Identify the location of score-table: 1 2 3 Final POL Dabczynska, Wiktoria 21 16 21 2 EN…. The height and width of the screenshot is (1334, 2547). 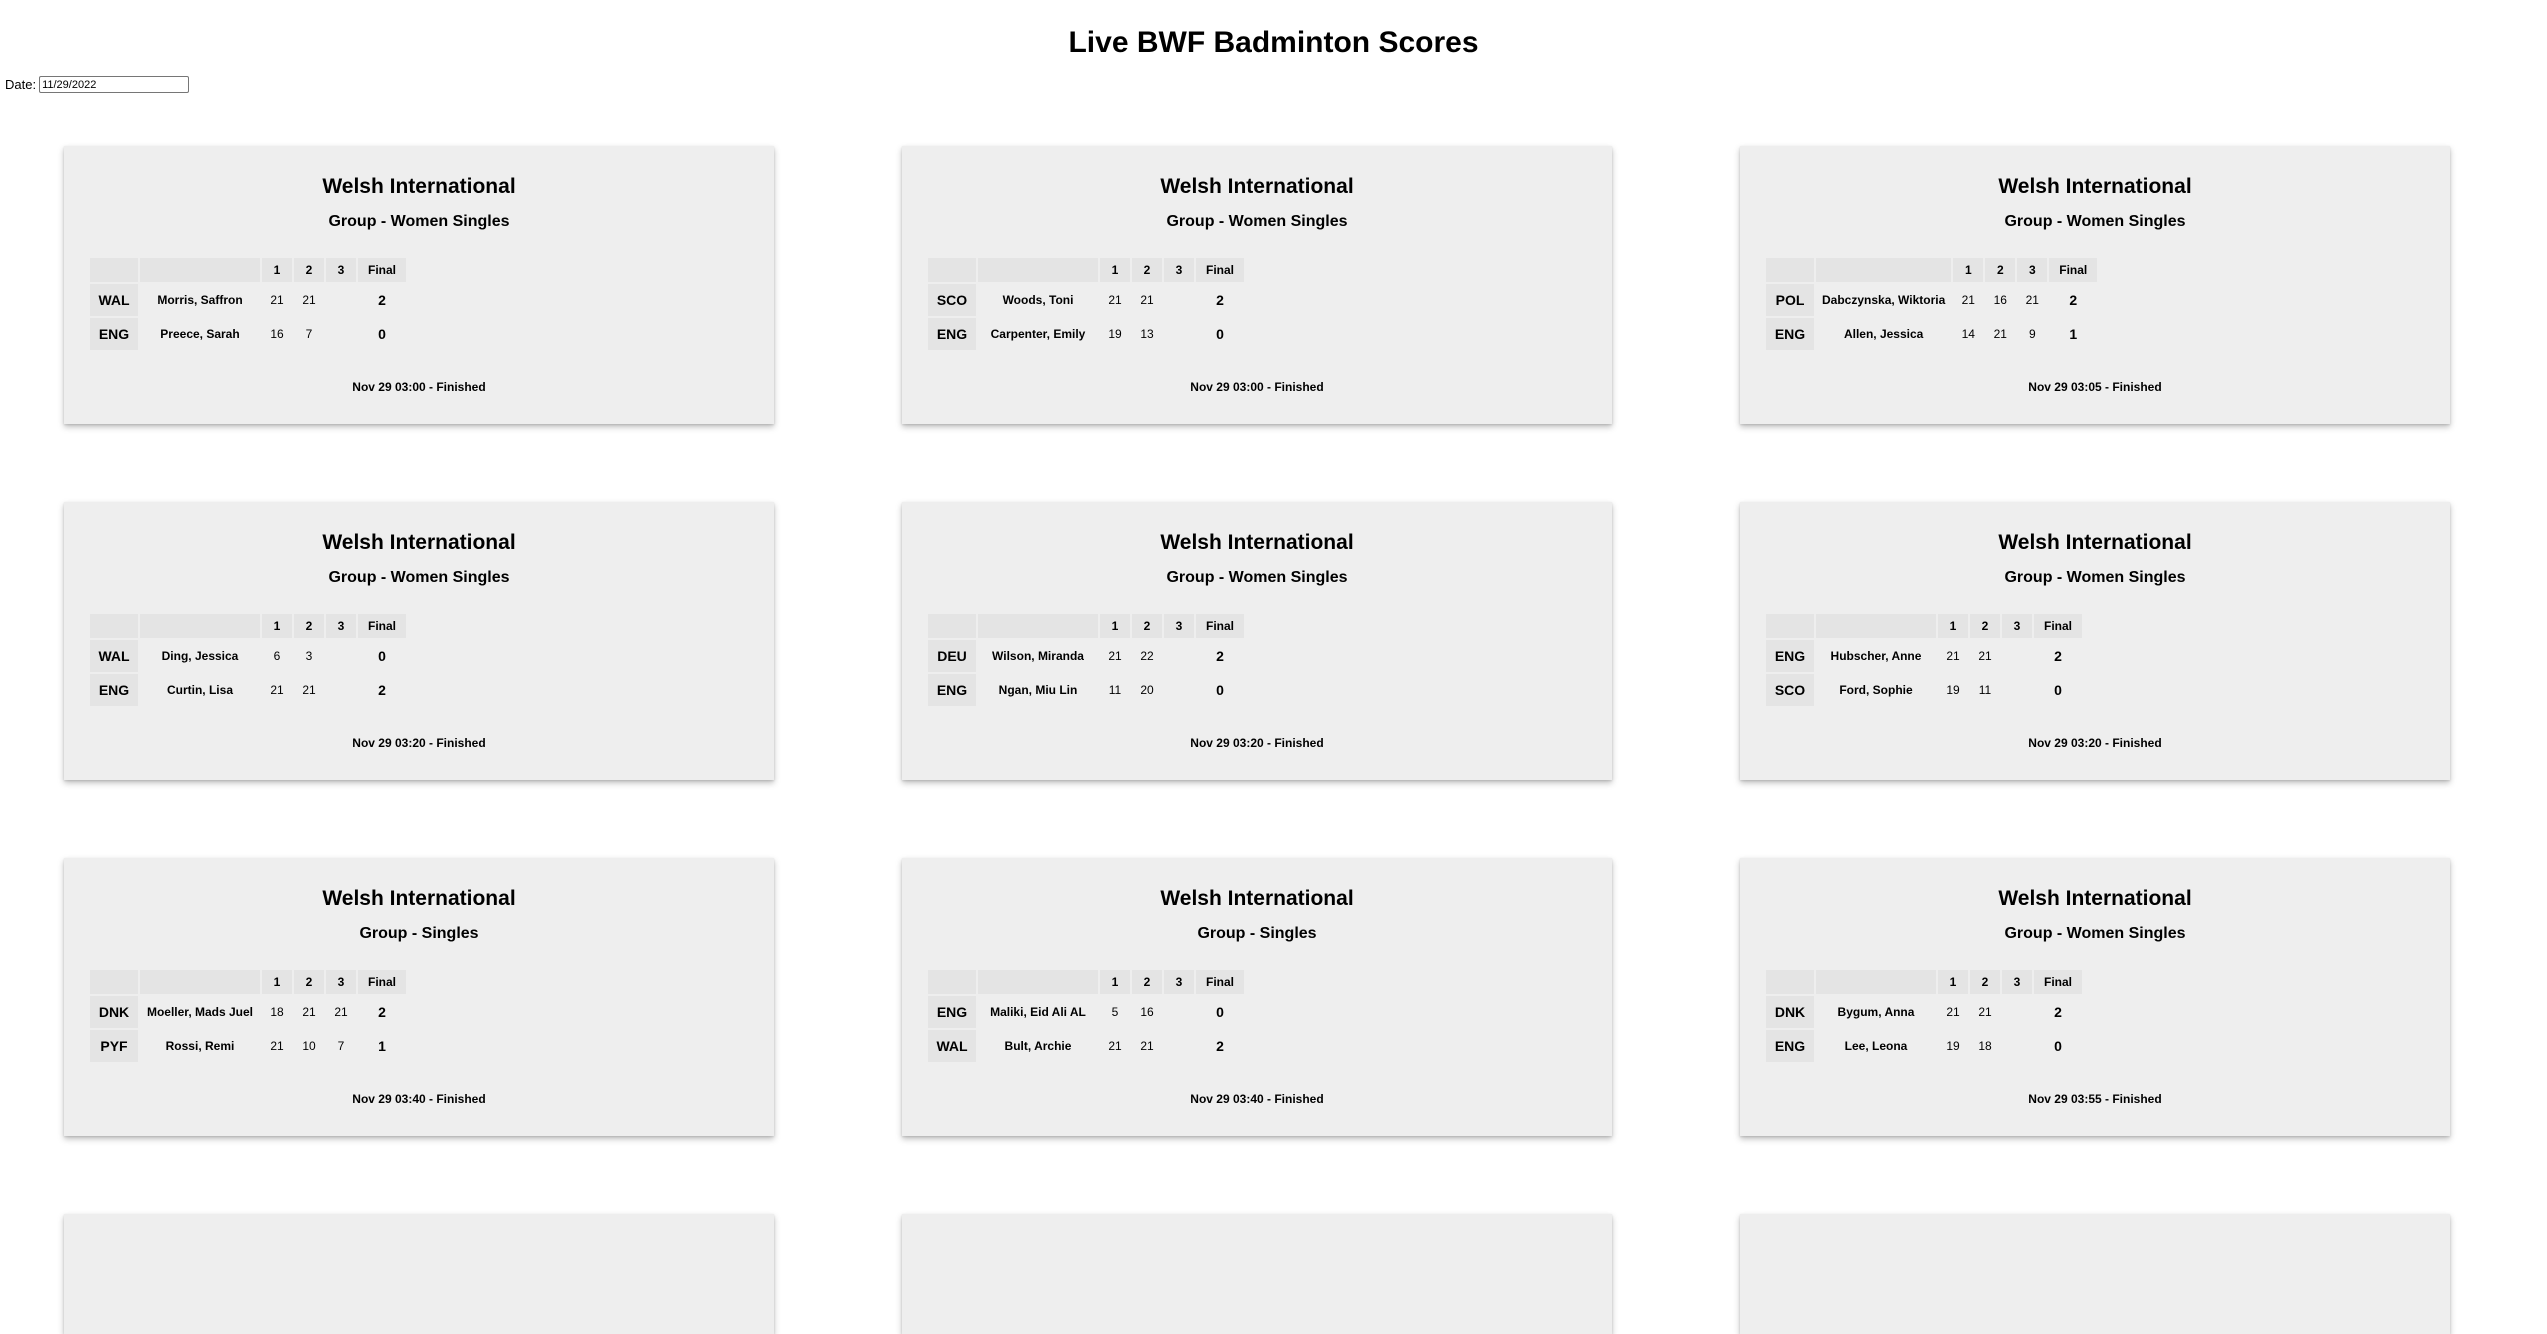
(1931, 304).